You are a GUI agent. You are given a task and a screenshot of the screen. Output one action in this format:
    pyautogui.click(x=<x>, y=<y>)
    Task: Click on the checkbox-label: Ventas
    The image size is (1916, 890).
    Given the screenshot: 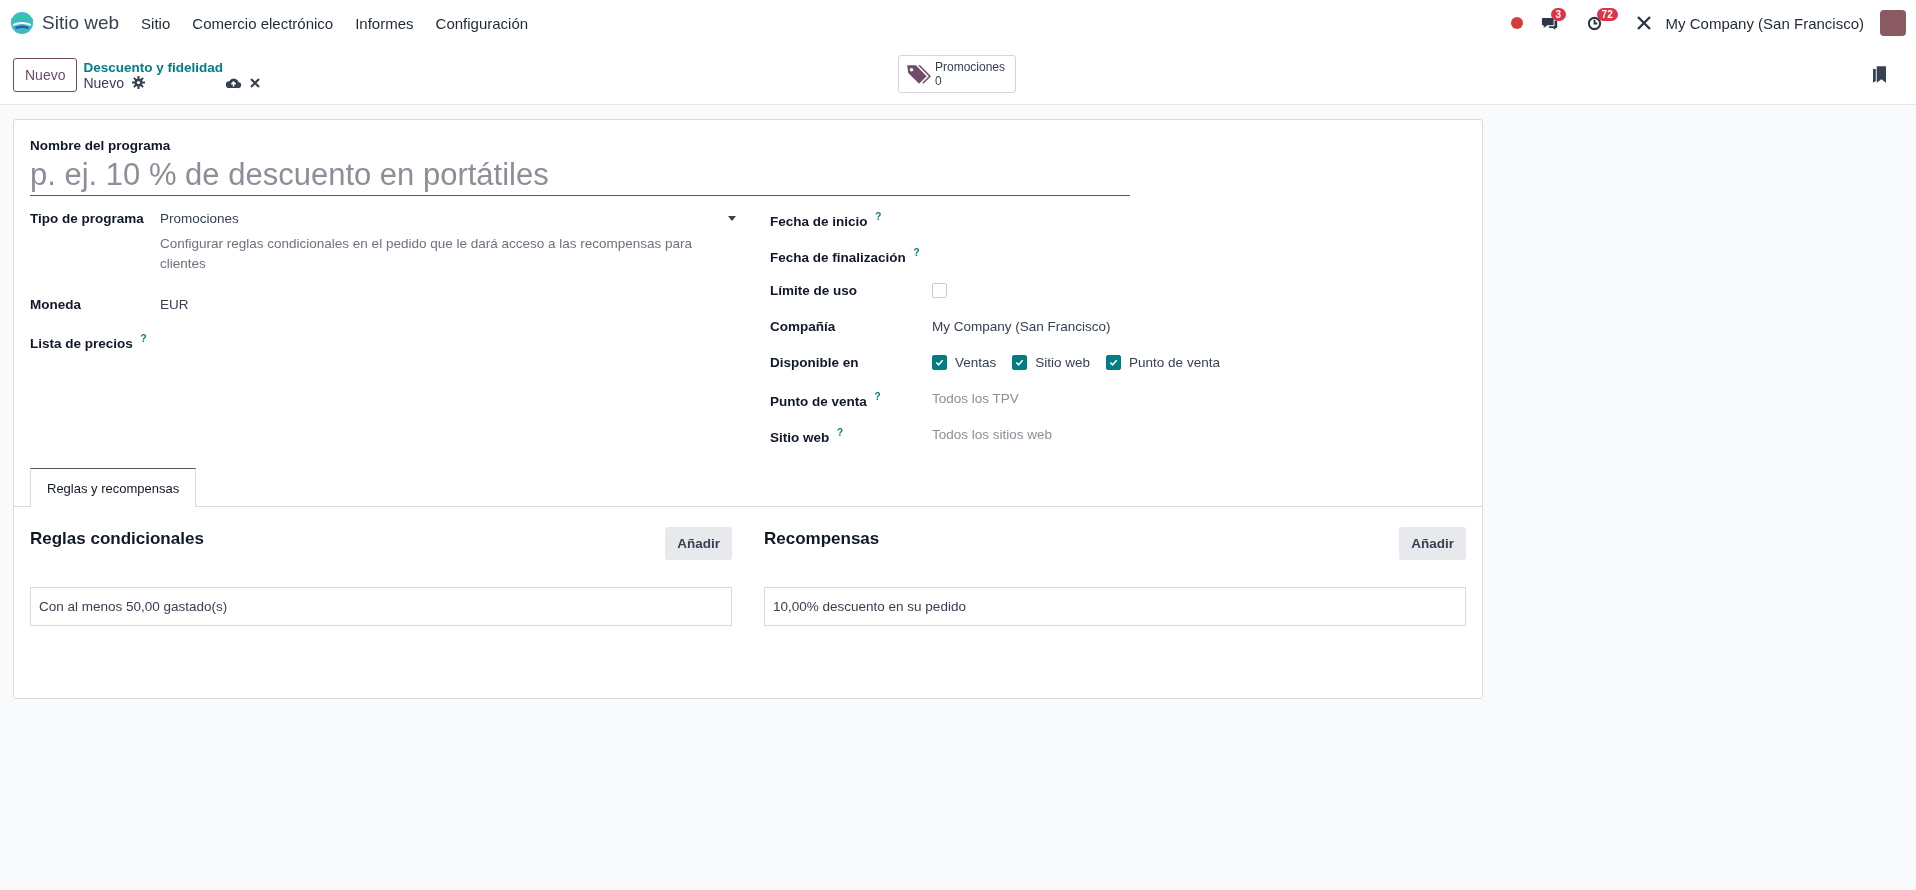 What is the action you would take?
    pyautogui.click(x=976, y=362)
    